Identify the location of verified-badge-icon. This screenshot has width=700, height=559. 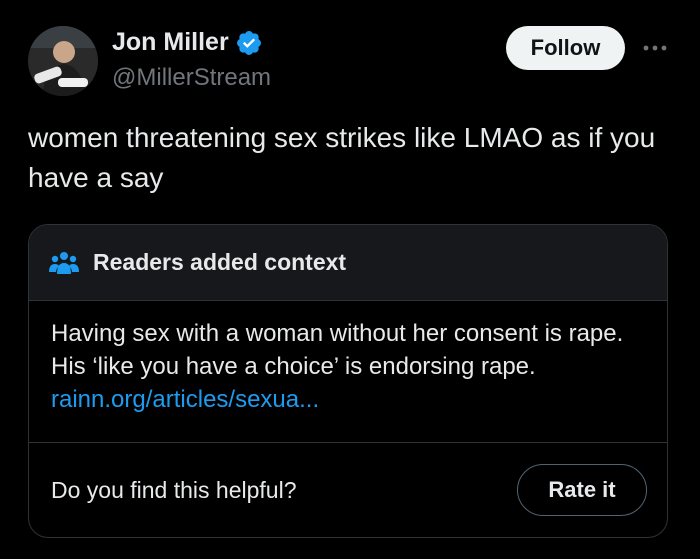
(248, 42).